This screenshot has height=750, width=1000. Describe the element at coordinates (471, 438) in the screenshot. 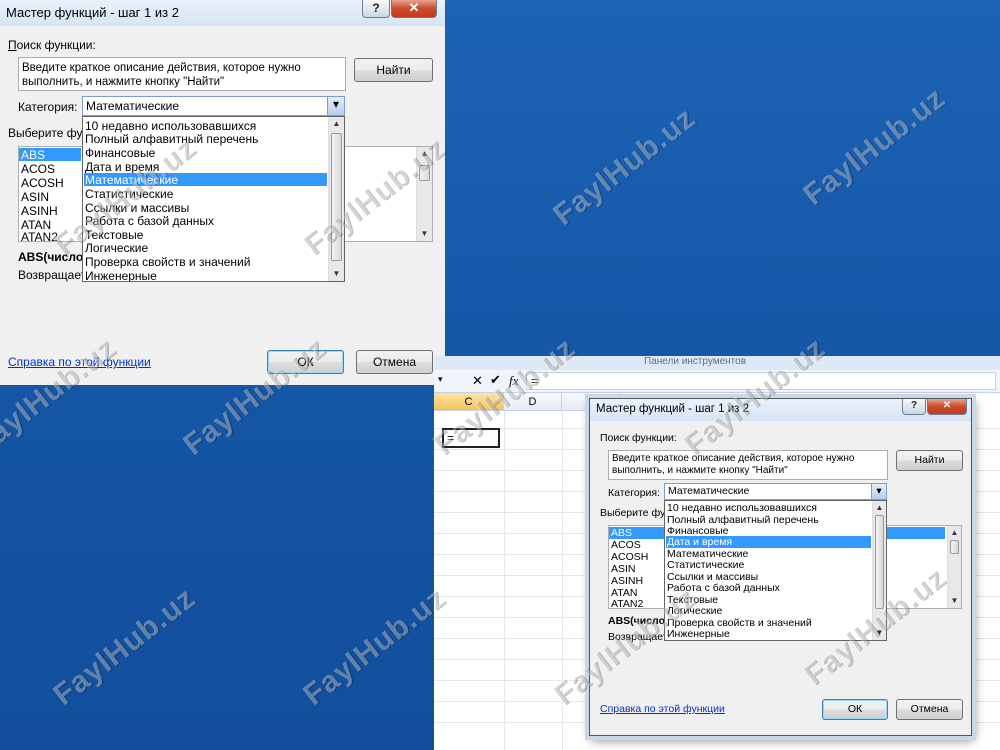

I see `active-cell: =` at that location.